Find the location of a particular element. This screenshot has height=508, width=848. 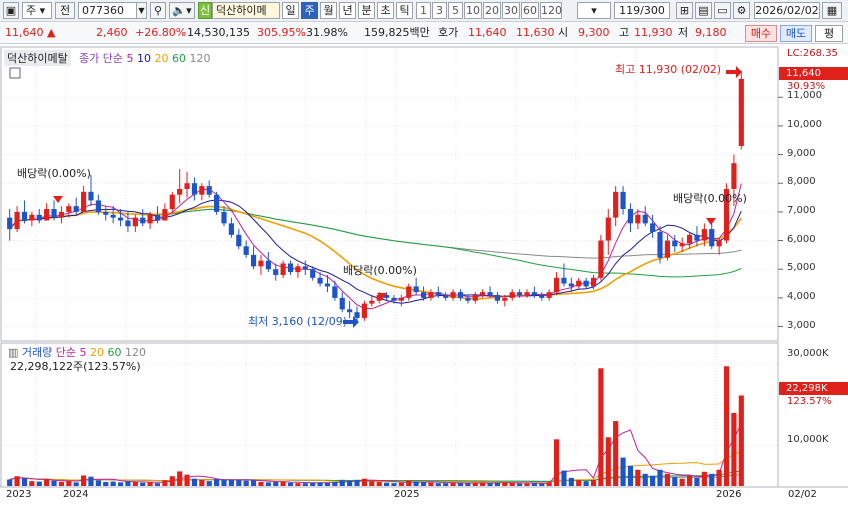

interval-tab-1: 1 is located at coordinates (423, 10).